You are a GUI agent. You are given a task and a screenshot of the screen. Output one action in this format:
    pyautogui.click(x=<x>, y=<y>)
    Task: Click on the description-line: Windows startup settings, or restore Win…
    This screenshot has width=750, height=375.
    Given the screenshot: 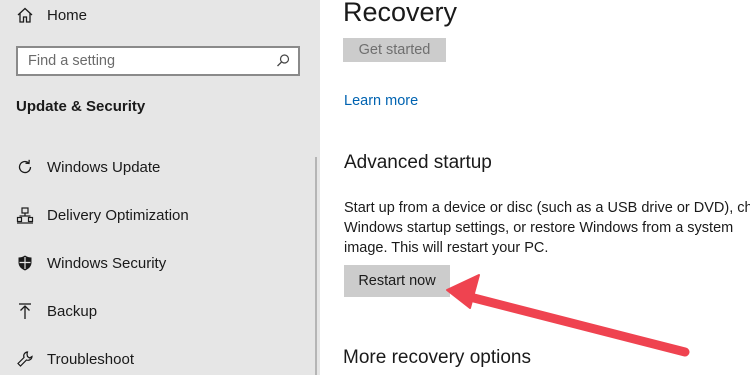 What is the action you would take?
    pyautogui.click(x=539, y=228)
    